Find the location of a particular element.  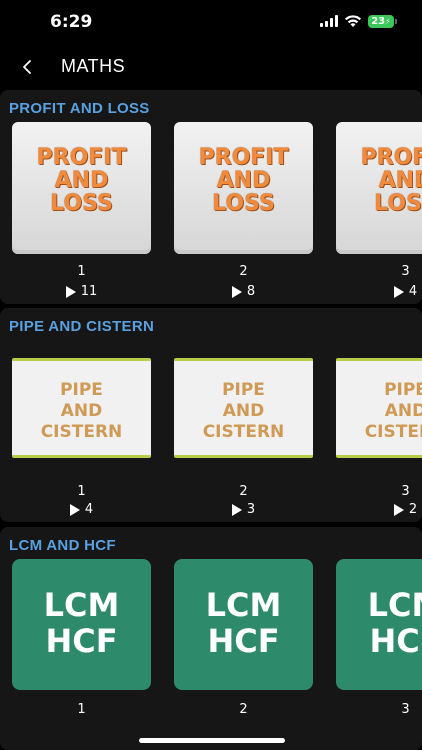

card-clip: PIPE AND CISTERN 3 2 is located at coordinates (379, 439).